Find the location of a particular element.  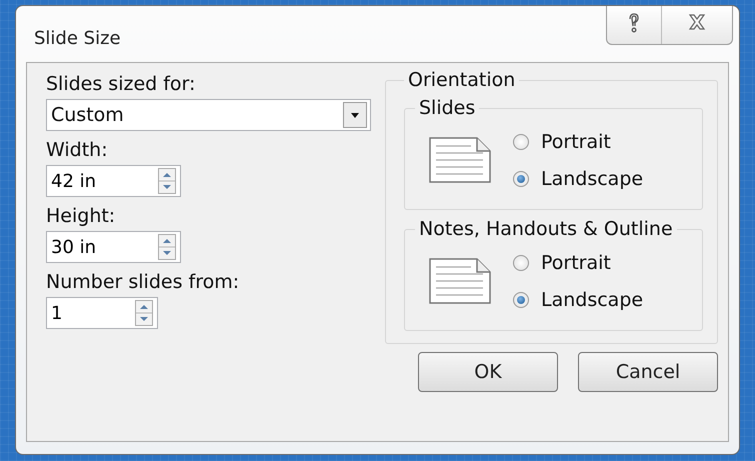

window-title: Slide Size is located at coordinates (77, 38).